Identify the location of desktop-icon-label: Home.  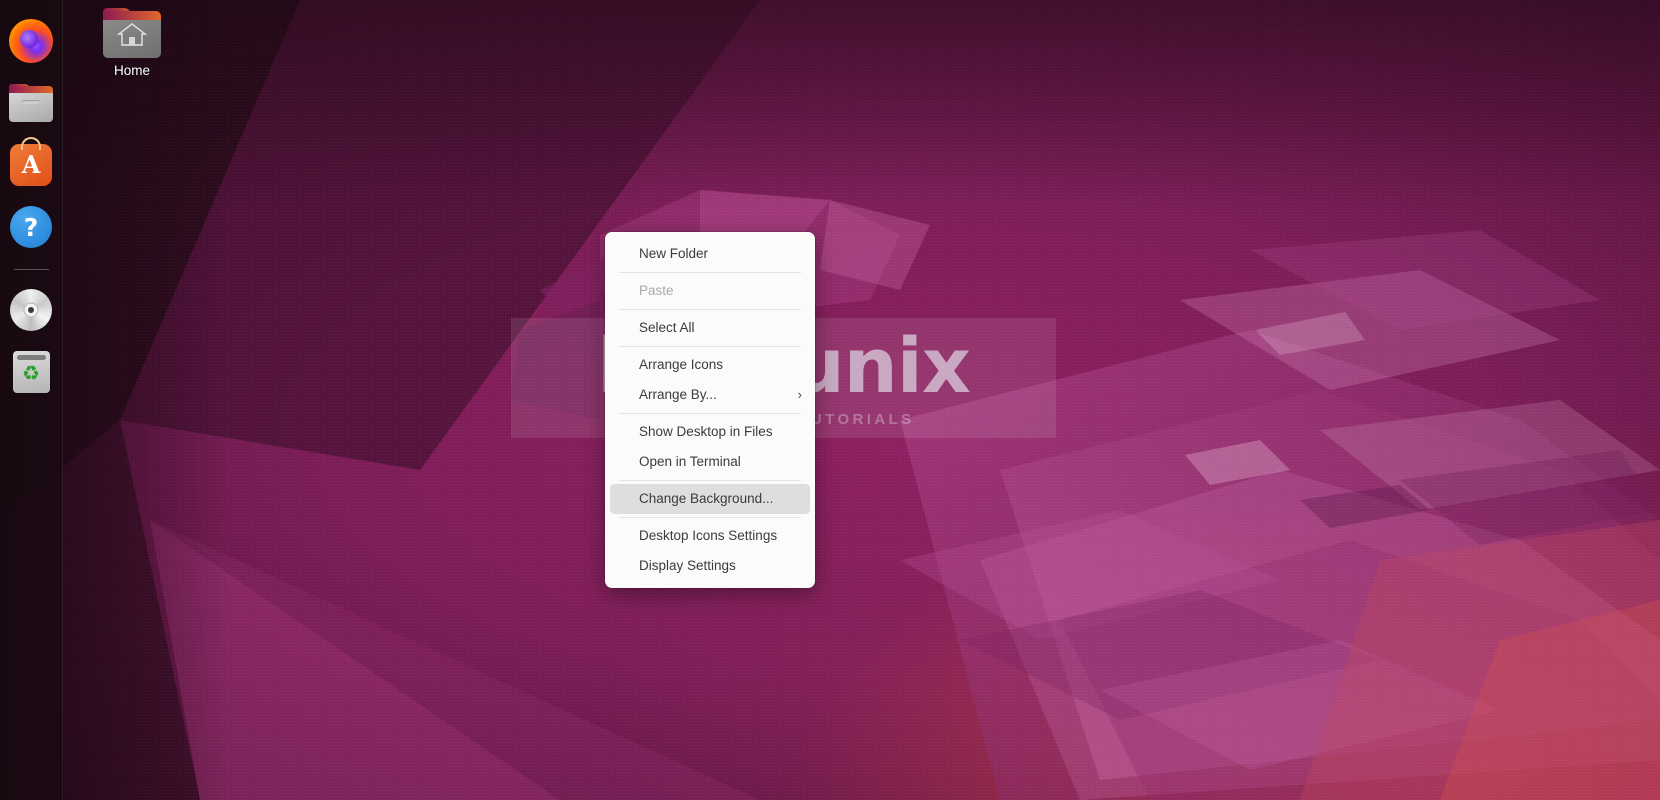
(131, 70).